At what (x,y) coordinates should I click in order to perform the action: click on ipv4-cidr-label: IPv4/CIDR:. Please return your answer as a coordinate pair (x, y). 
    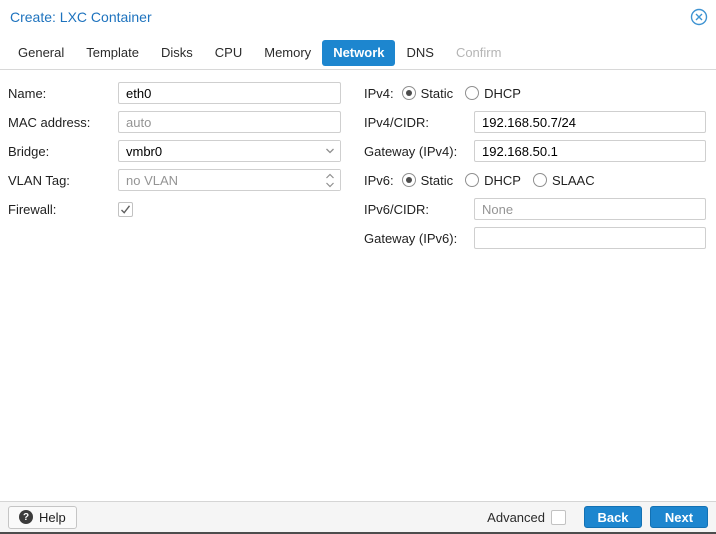
    Looking at the image, I should click on (397, 122).